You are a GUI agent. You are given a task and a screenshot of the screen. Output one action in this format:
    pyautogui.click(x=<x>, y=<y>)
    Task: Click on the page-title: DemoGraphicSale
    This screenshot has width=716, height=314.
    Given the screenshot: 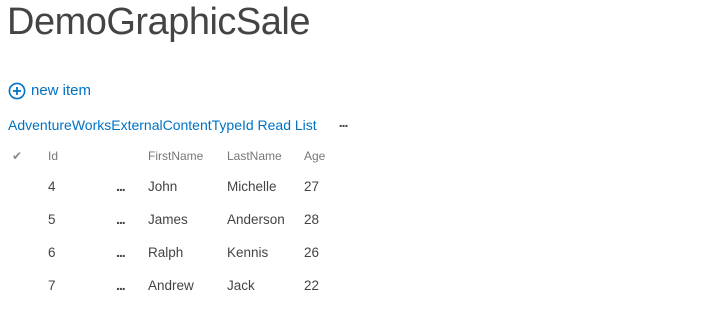 What is the action you would take?
    pyautogui.click(x=158, y=22)
    